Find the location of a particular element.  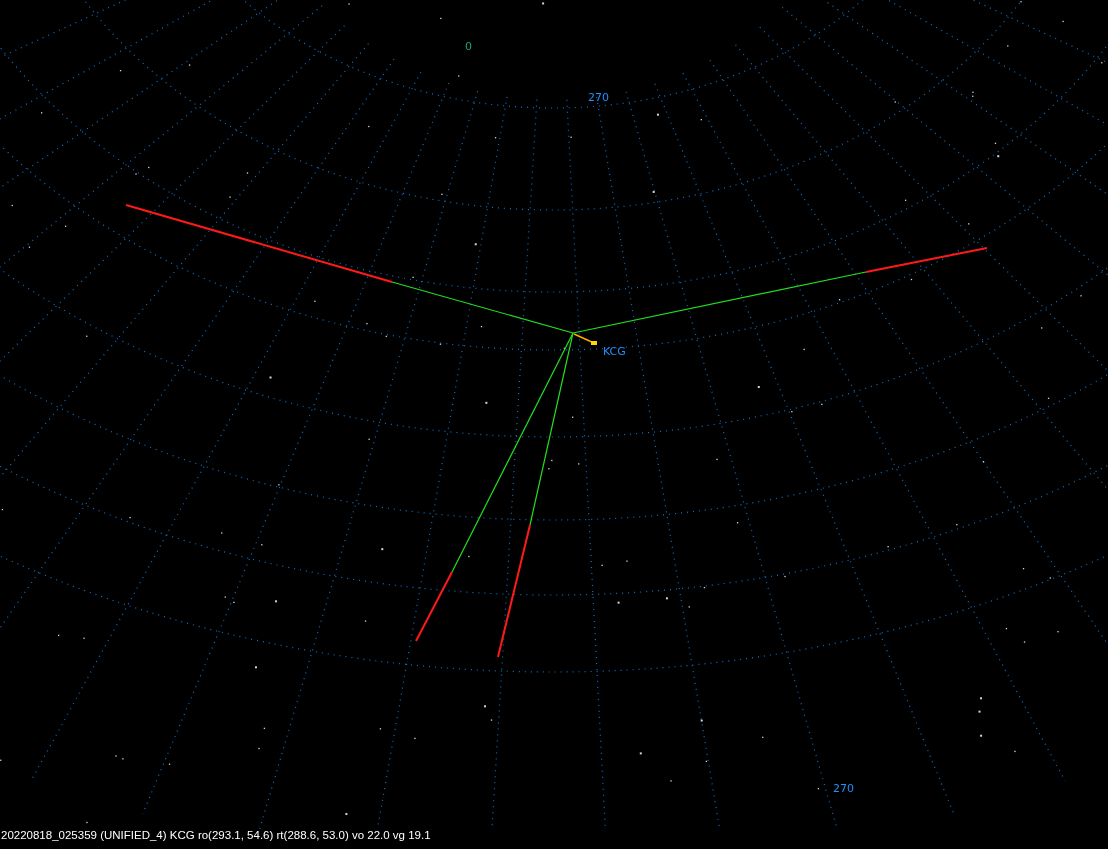

shower-label: KCG is located at coordinates (614, 351).